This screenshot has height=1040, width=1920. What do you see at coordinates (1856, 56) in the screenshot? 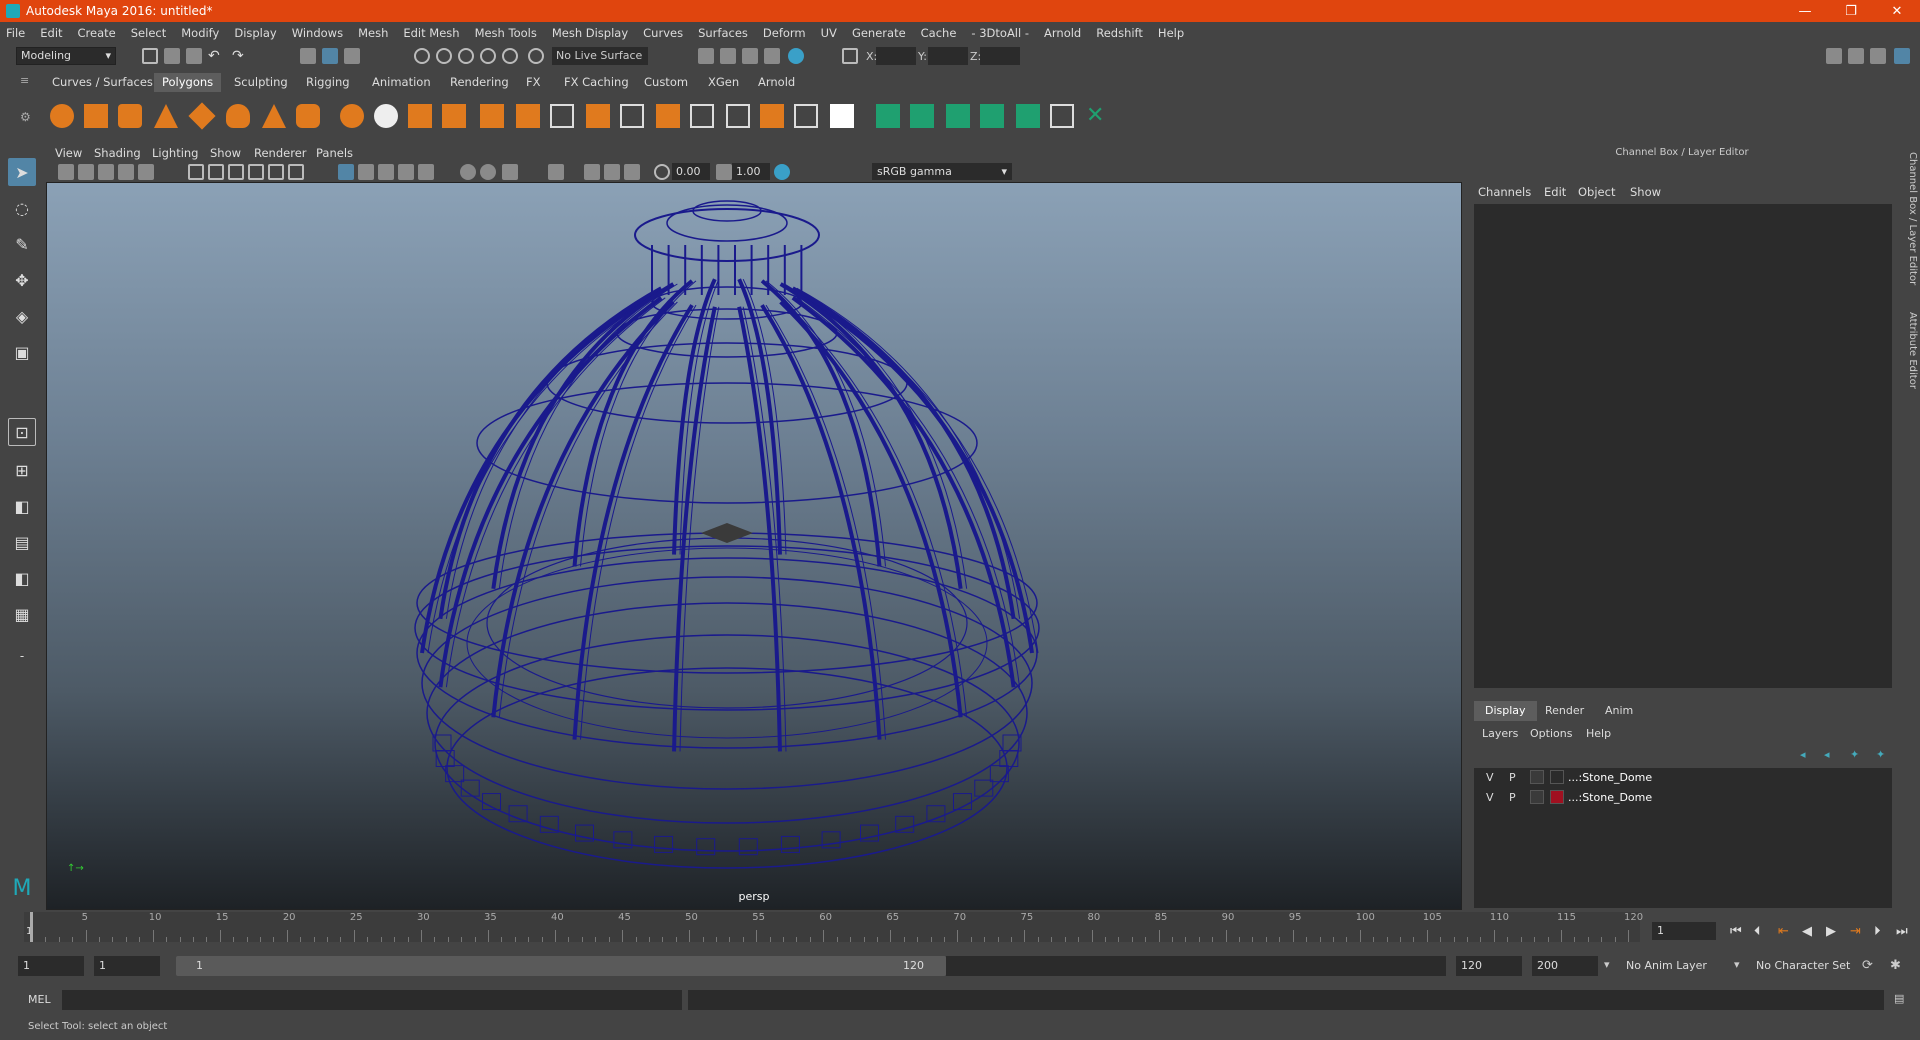
I see `toggle-attribute-editor-icon` at bounding box center [1856, 56].